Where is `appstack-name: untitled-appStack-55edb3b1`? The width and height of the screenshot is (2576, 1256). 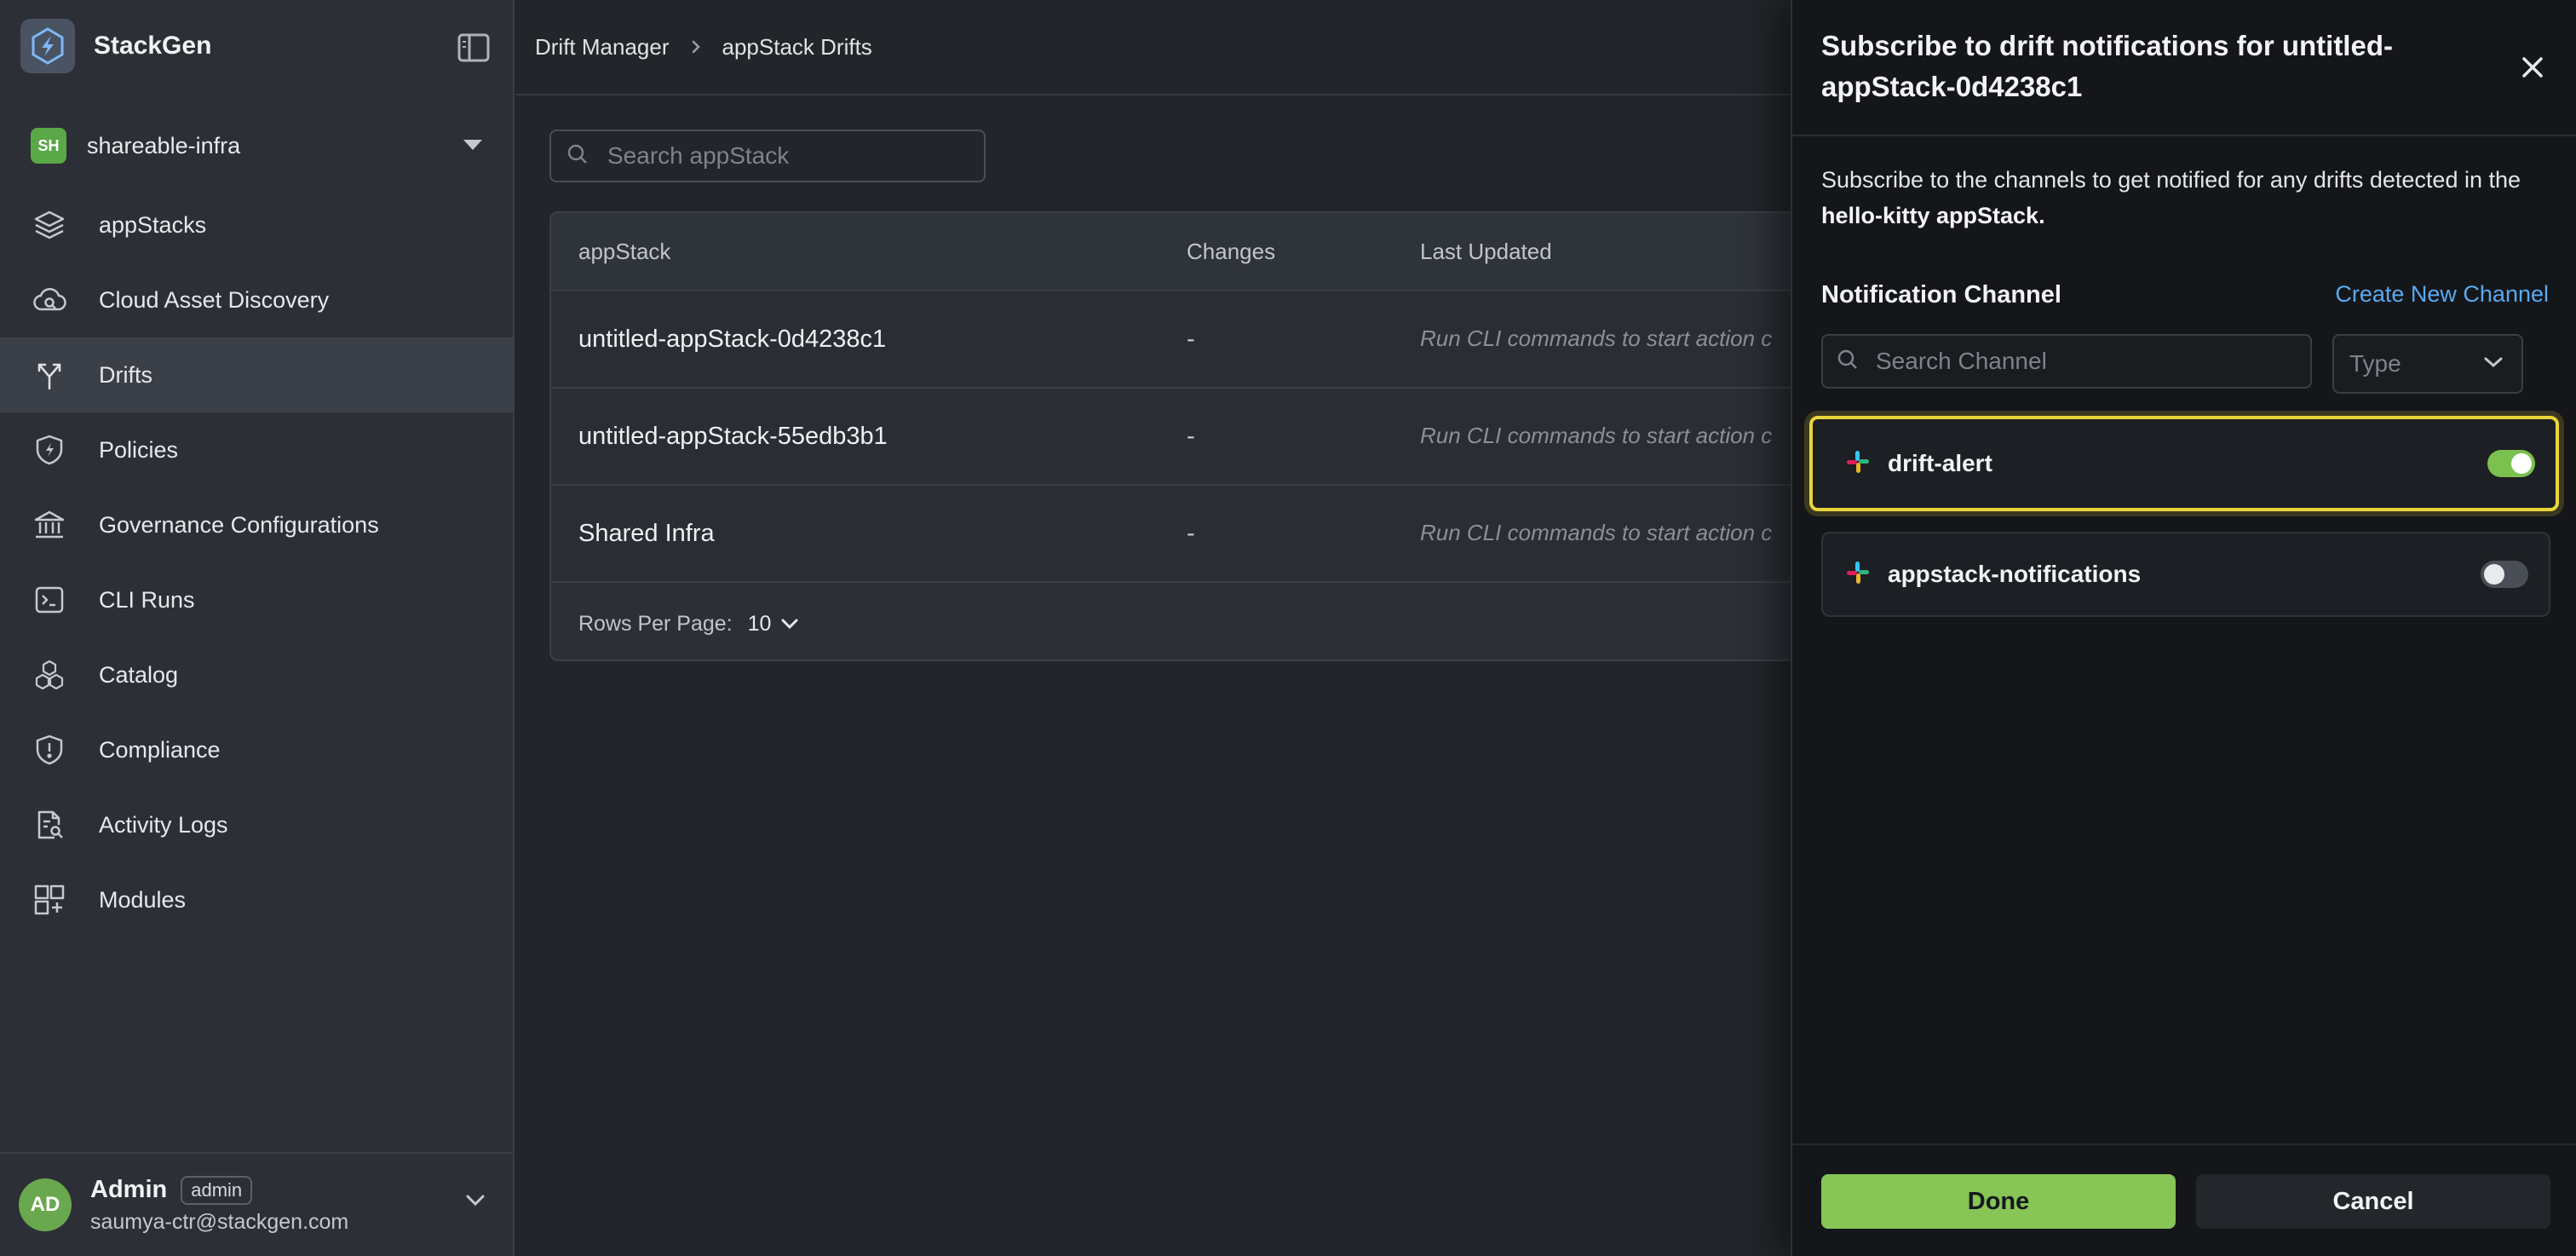 appstack-name: untitled-appStack-55edb3b1 is located at coordinates (733, 437).